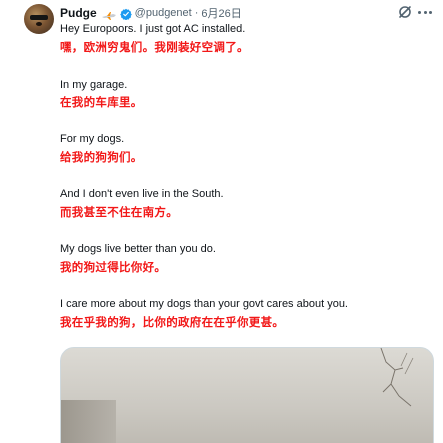 Image resolution: width=443 pixels, height=443 pixels. Describe the element at coordinates (94, 85) in the screenshot. I see `tweet-text-line: In my garage.` at that location.